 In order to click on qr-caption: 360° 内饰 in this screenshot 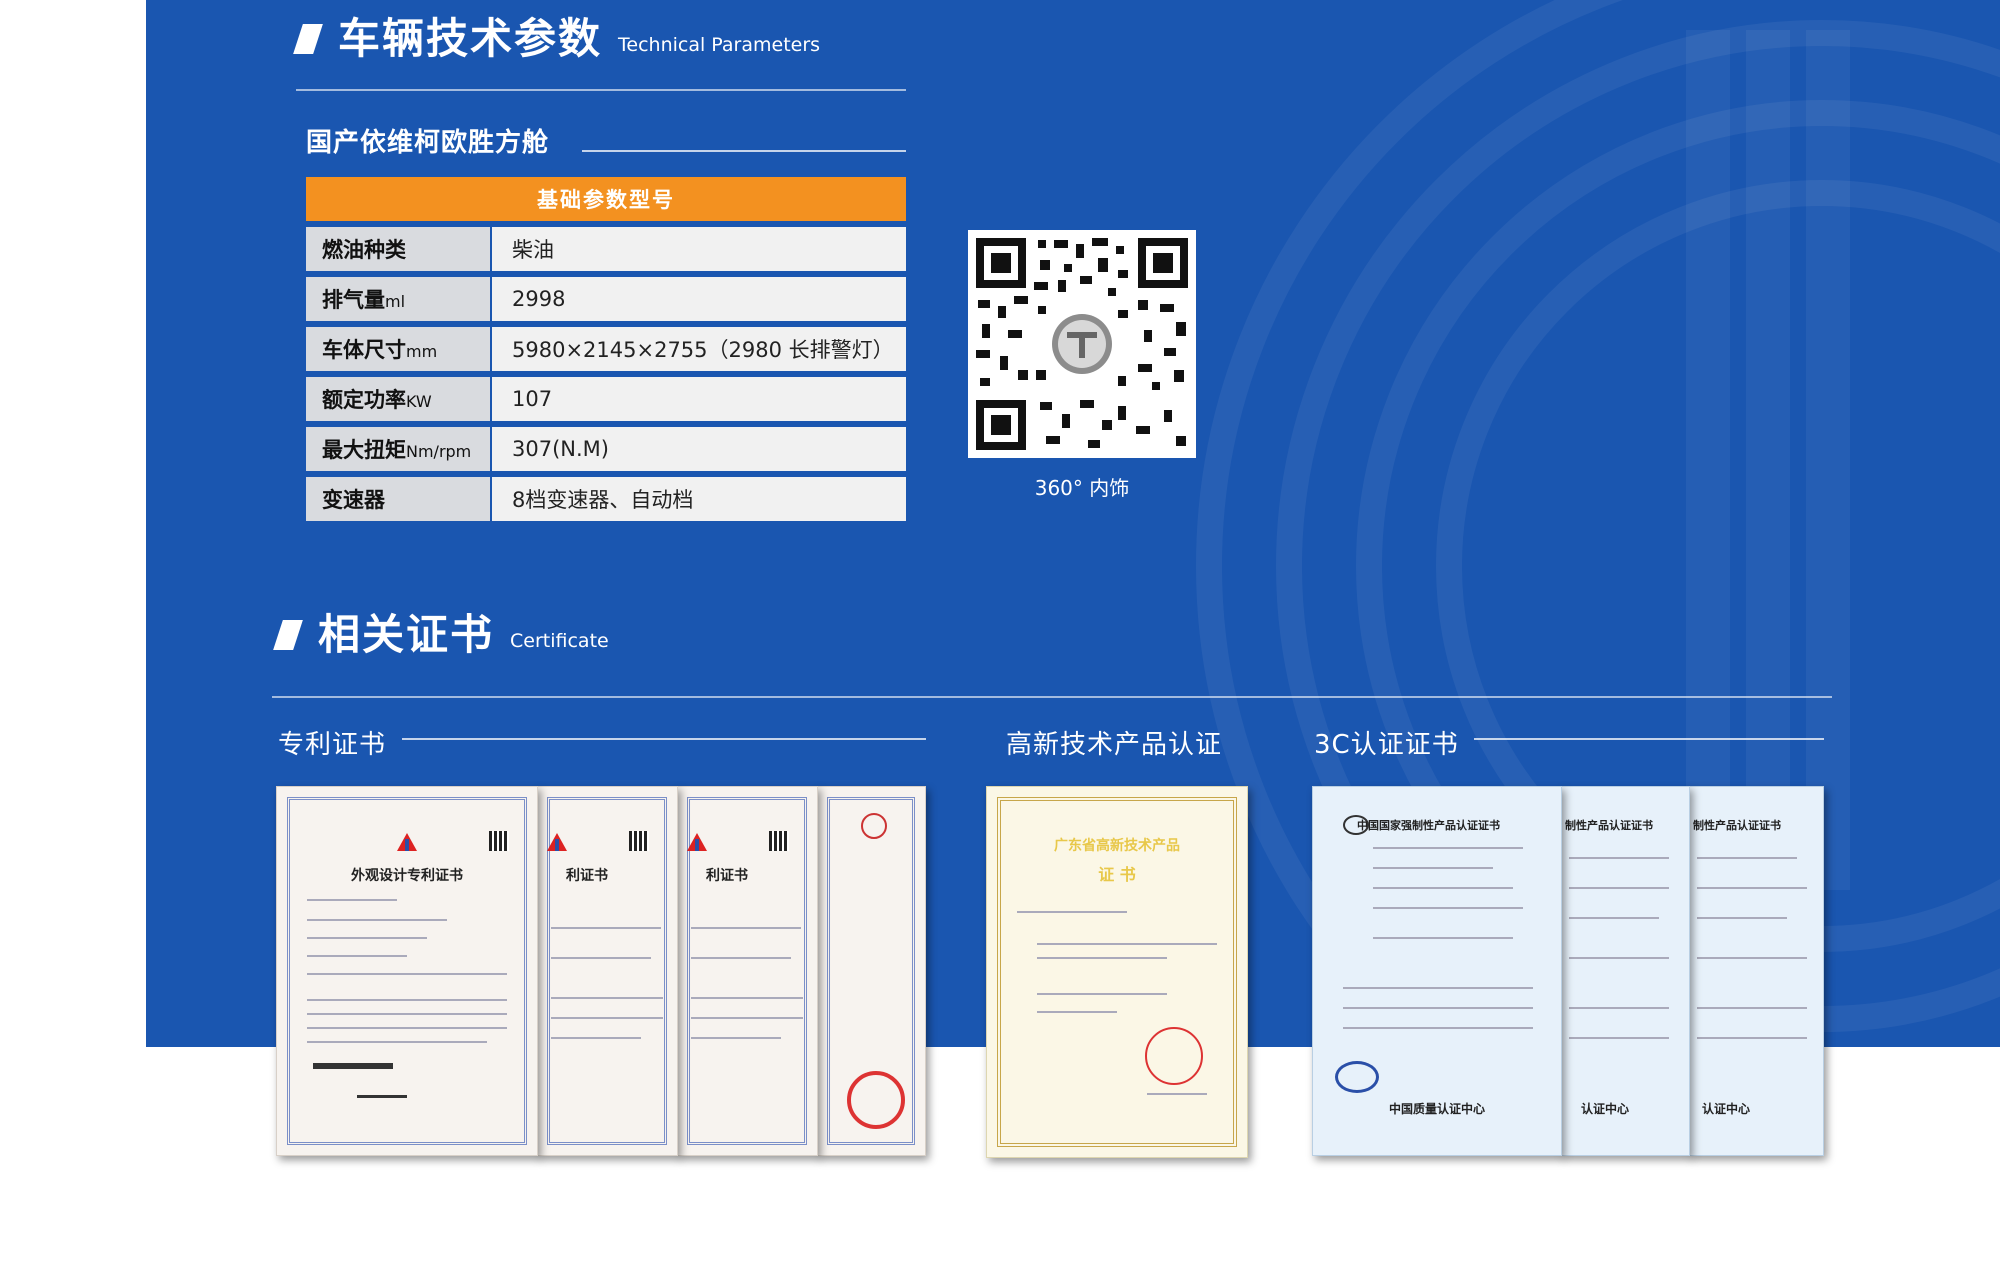, I will do `click(1082, 488)`.